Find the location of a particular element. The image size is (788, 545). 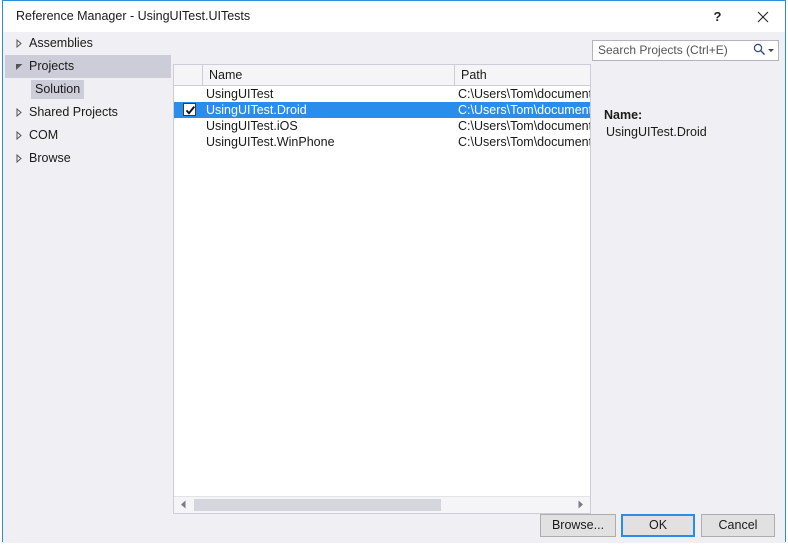

row-name: UsingUITest.iOS is located at coordinates (252, 126).